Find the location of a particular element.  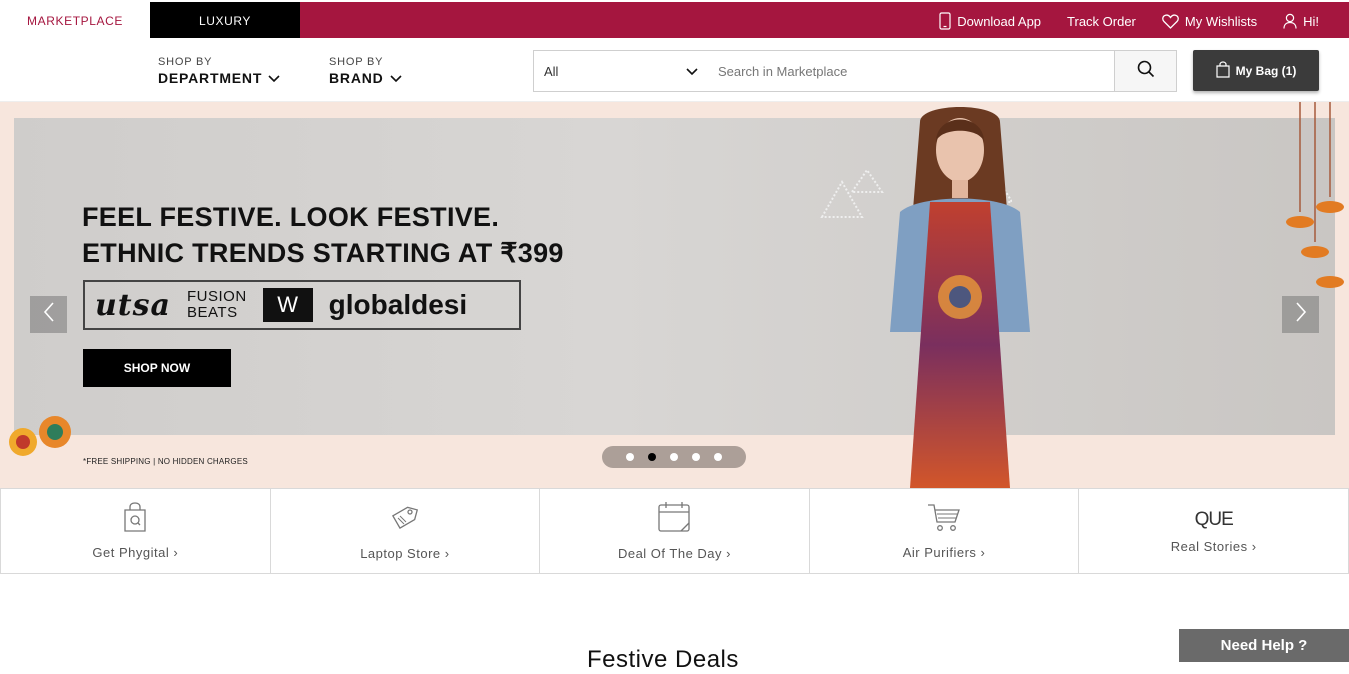

category-real-stories: QUE Real Stories › is located at coordinates (1213, 531).